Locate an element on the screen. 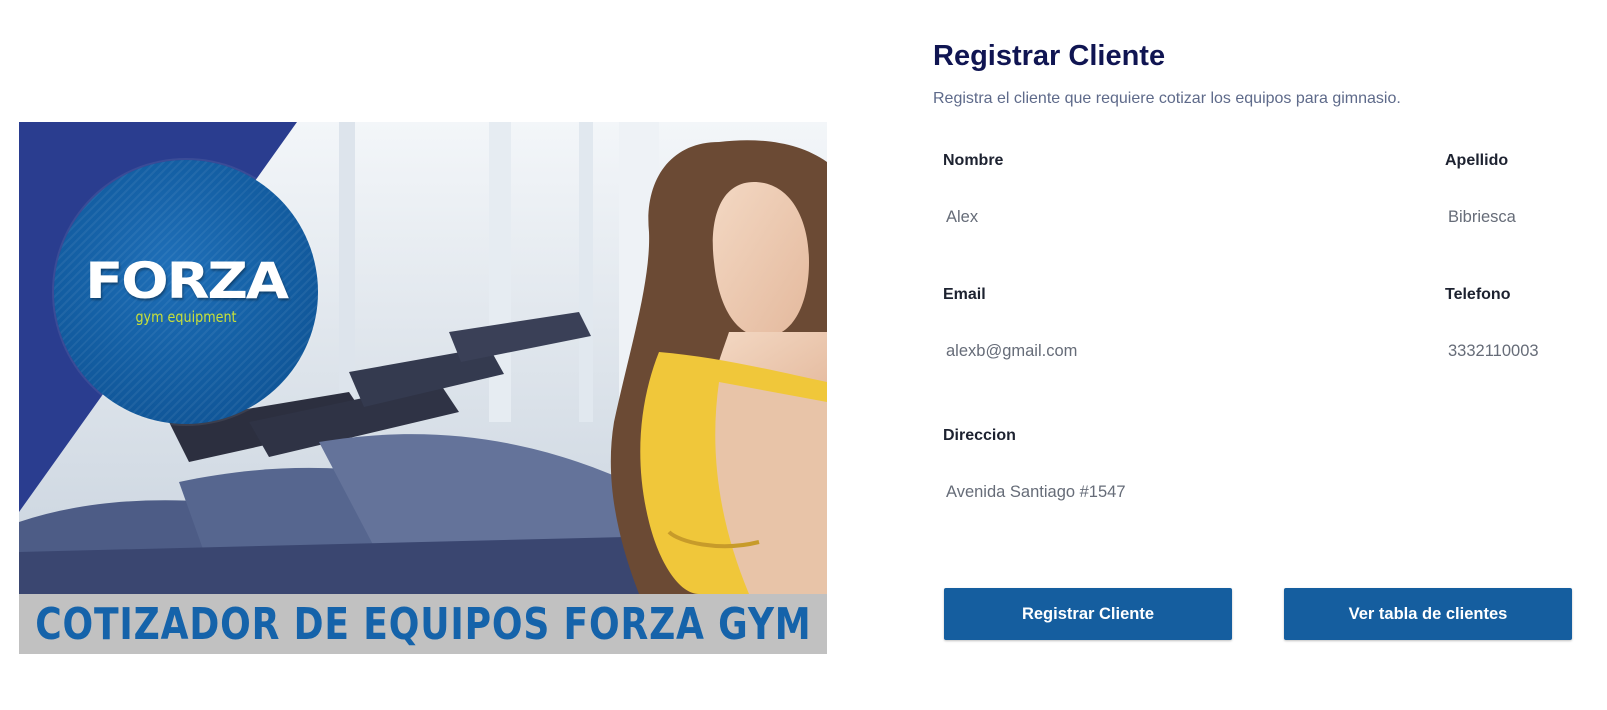 This screenshot has height=710, width=1607. forza-logo: FORZA gym equipment is located at coordinates (186, 292).